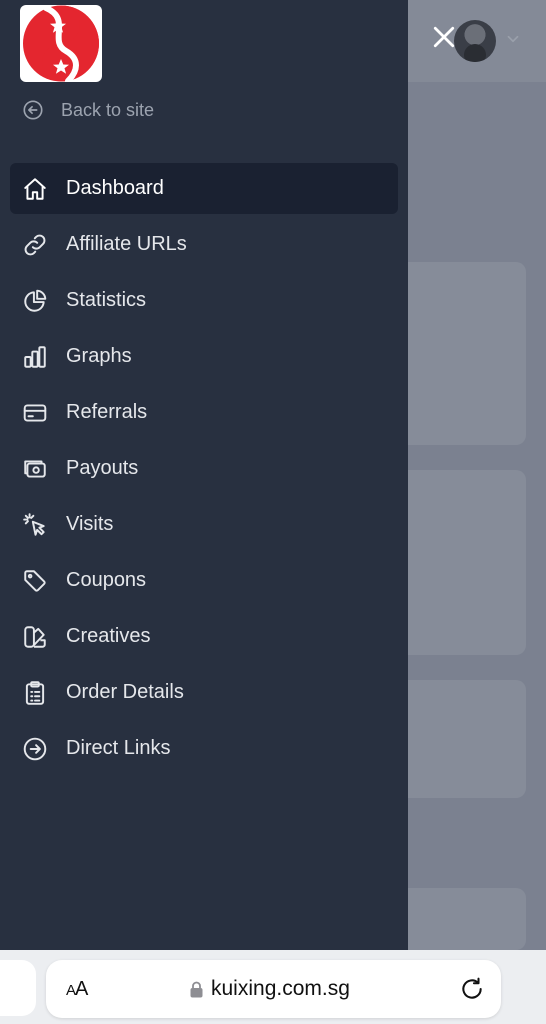 Image resolution: width=546 pixels, height=1024 pixels. What do you see at coordinates (204, 412) in the screenshot?
I see `sidebar-item-referrals: Referrals` at bounding box center [204, 412].